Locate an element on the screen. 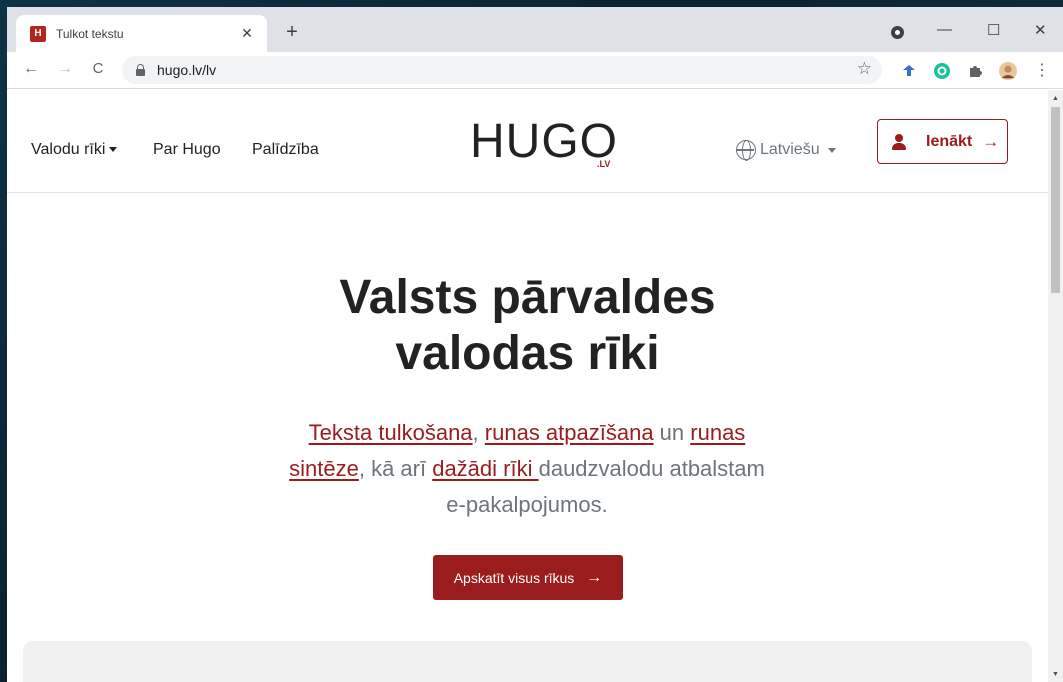 The width and height of the screenshot is (1063, 682). browser-menu-icon: ⋮ is located at coordinates (1042, 70).